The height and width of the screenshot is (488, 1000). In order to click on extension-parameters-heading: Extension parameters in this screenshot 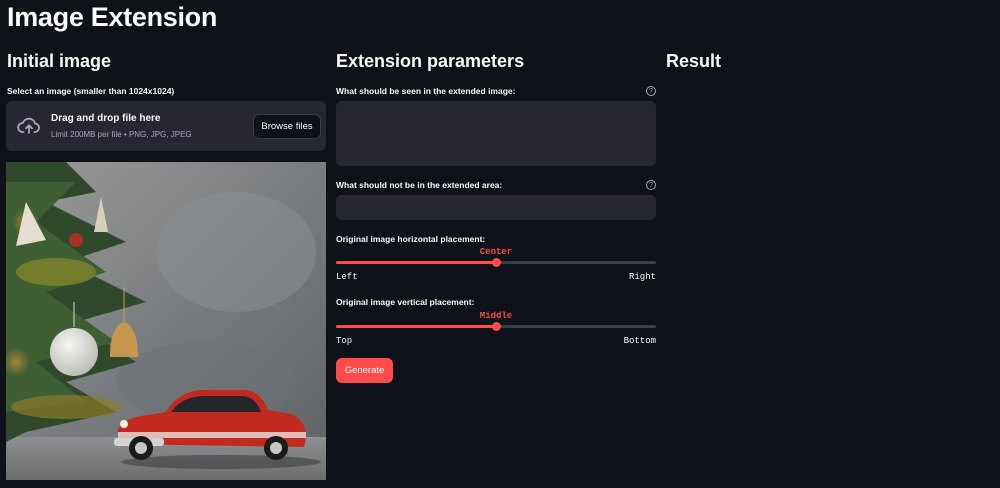, I will do `click(430, 61)`.